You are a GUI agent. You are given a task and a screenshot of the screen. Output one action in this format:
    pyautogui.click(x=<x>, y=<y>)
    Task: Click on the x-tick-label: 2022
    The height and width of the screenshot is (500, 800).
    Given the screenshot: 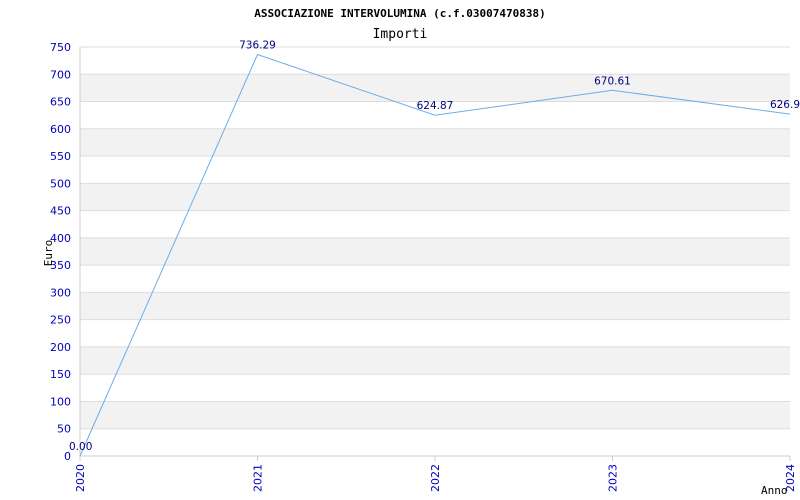 What is the action you would take?
    pyautogui.click(x=435, y=478)
    